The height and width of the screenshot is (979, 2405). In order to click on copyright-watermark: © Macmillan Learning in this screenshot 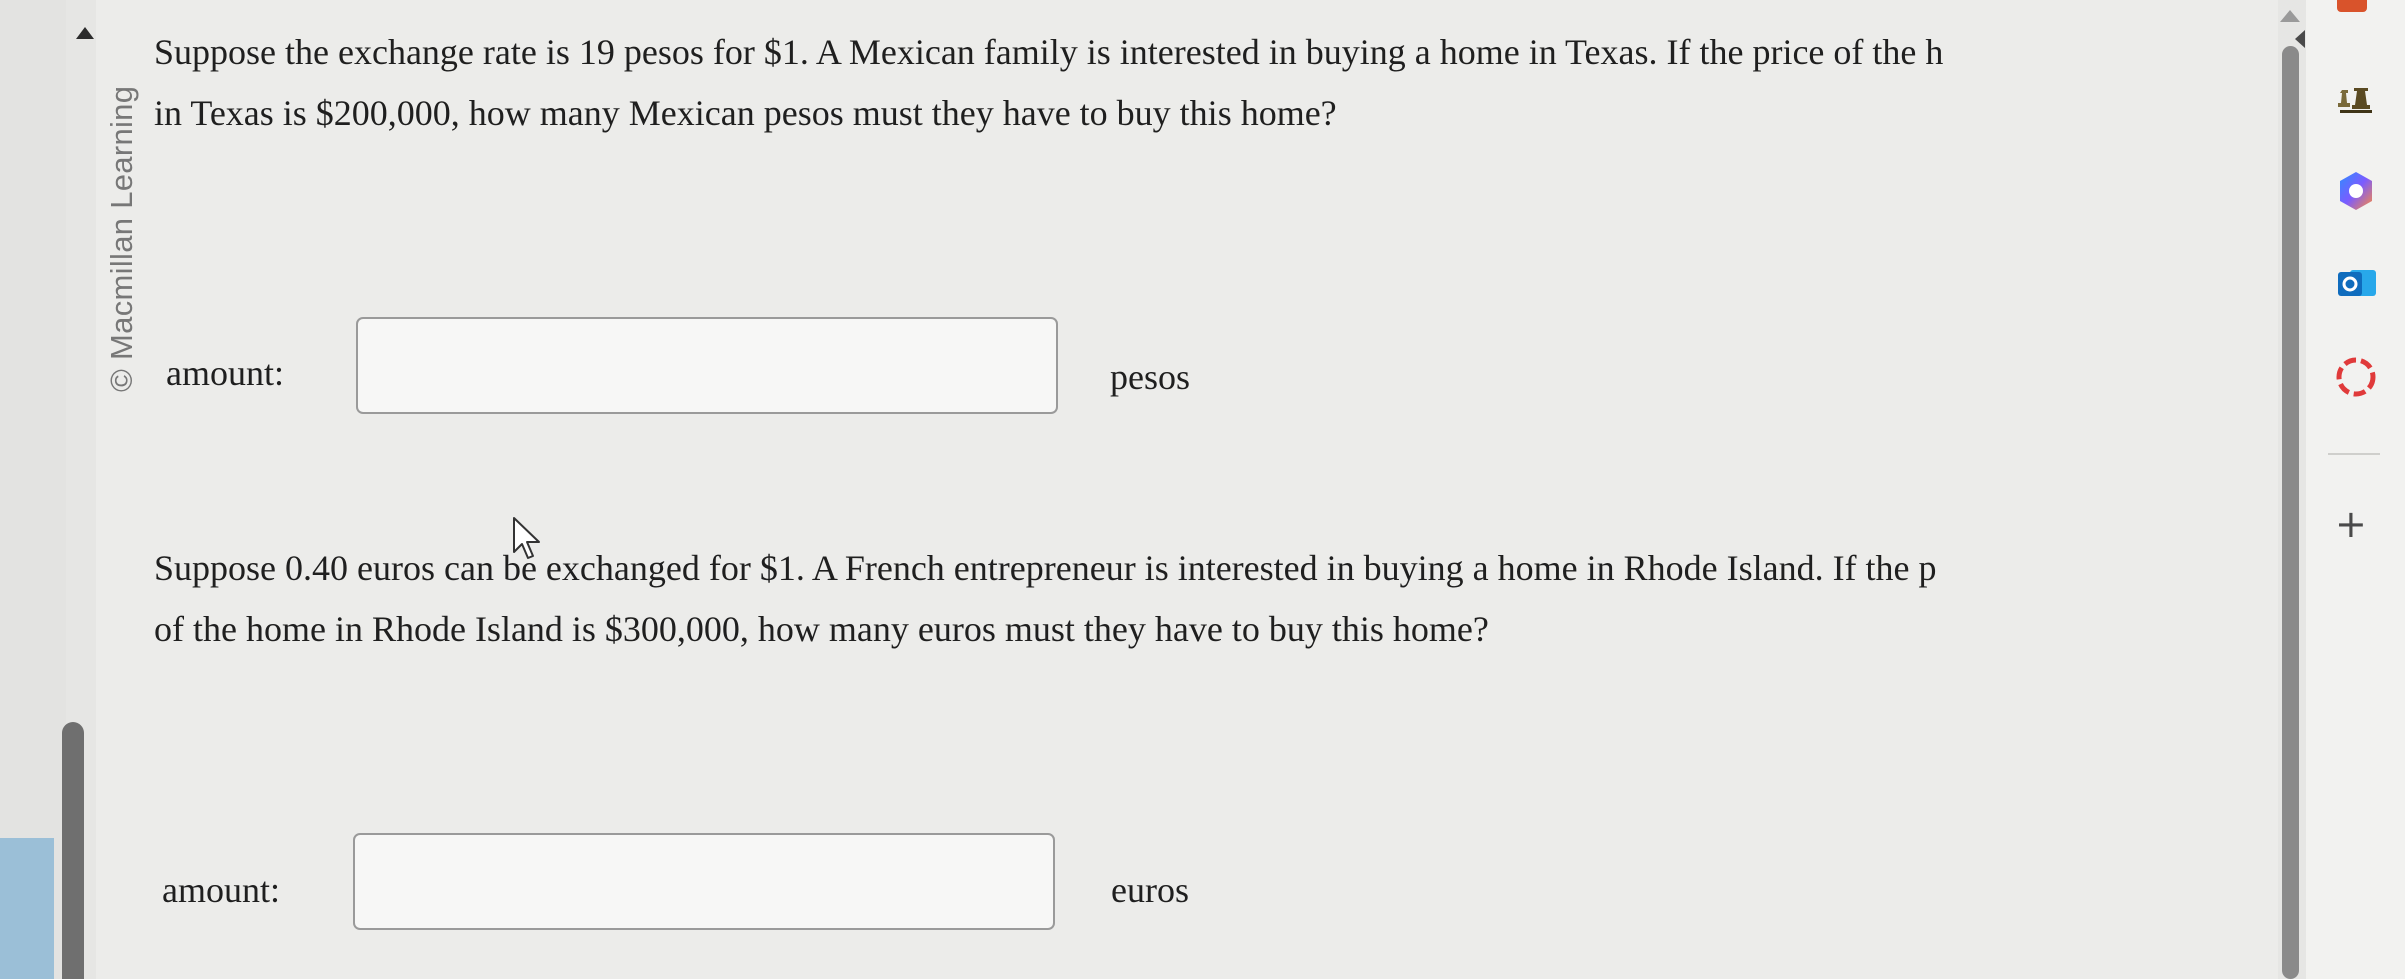, I will do `click(121, 238)`.